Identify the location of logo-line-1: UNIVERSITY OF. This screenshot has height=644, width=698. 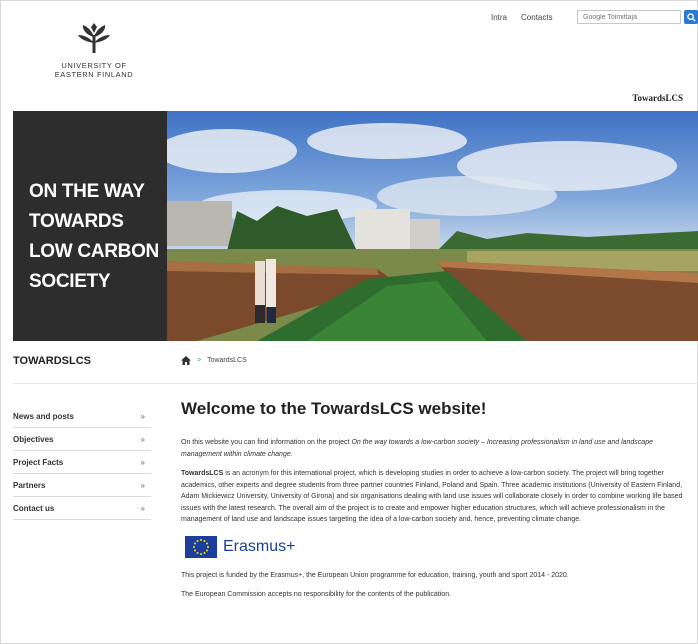
(94, 65).